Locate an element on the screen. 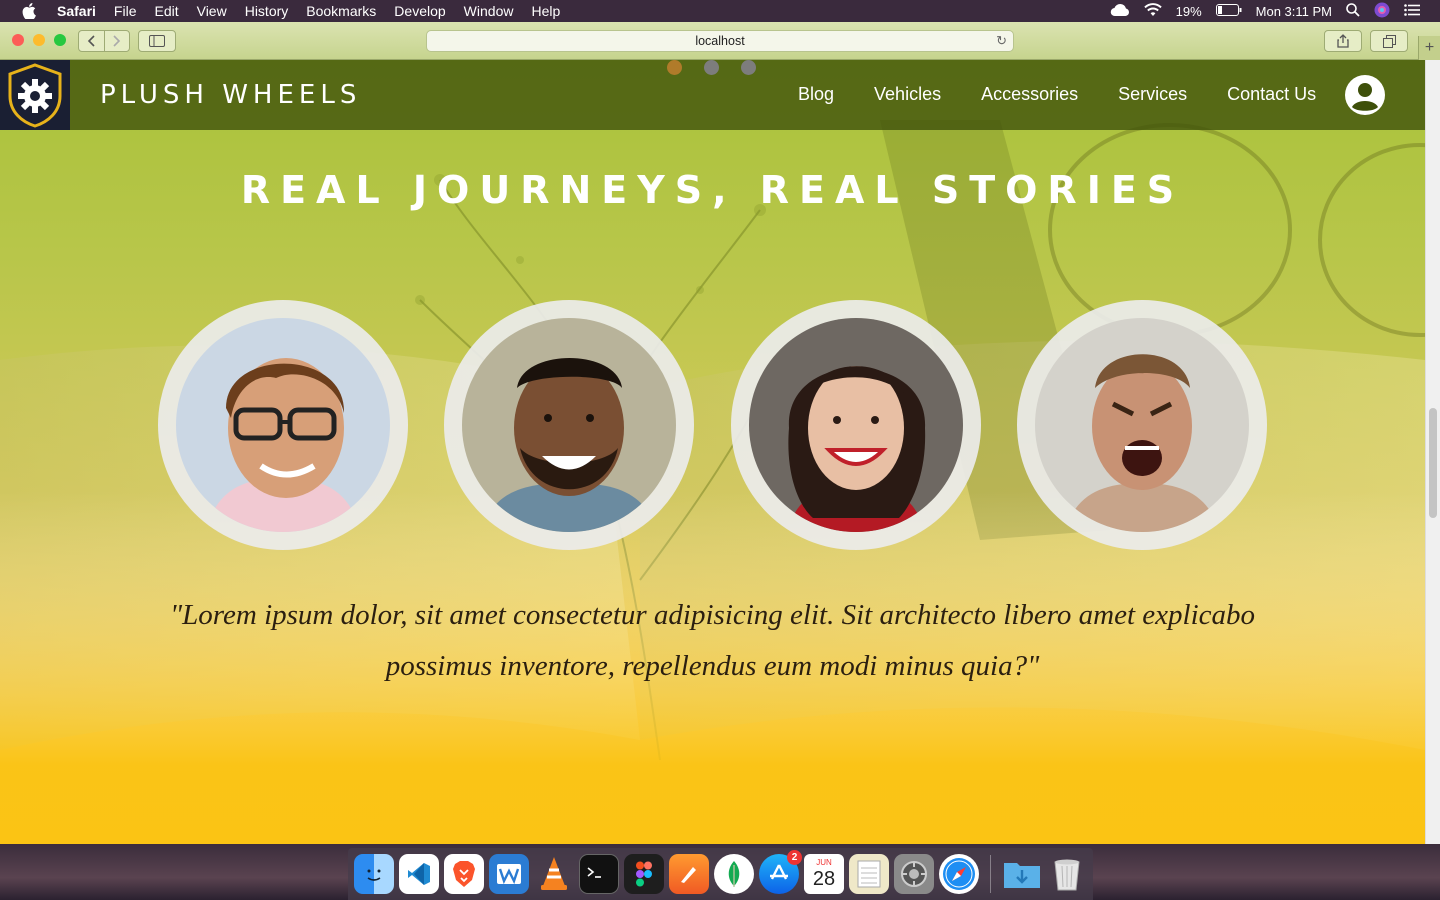  figma-icon is located at coordinates (644, 874).